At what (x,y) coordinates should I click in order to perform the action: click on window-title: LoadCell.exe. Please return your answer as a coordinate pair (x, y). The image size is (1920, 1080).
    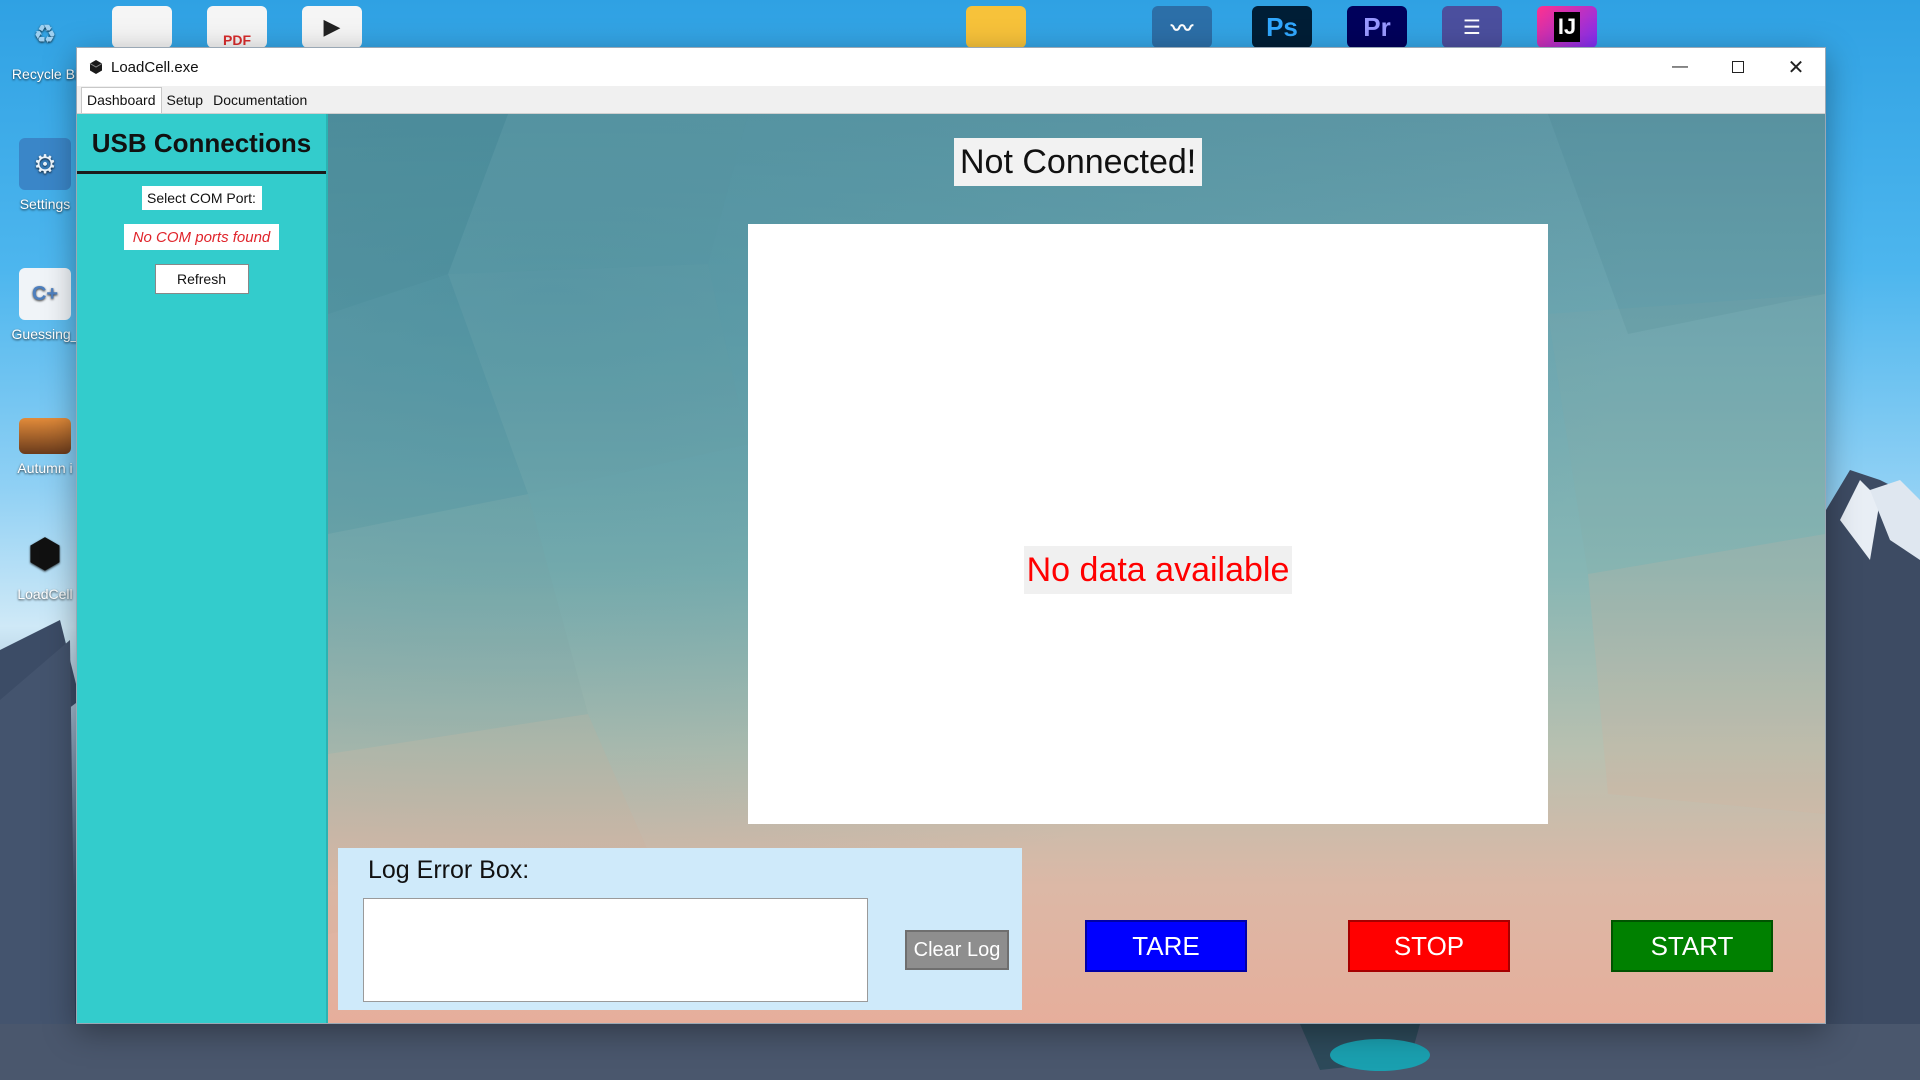
    Looking at the image, I should click on (155, 67).